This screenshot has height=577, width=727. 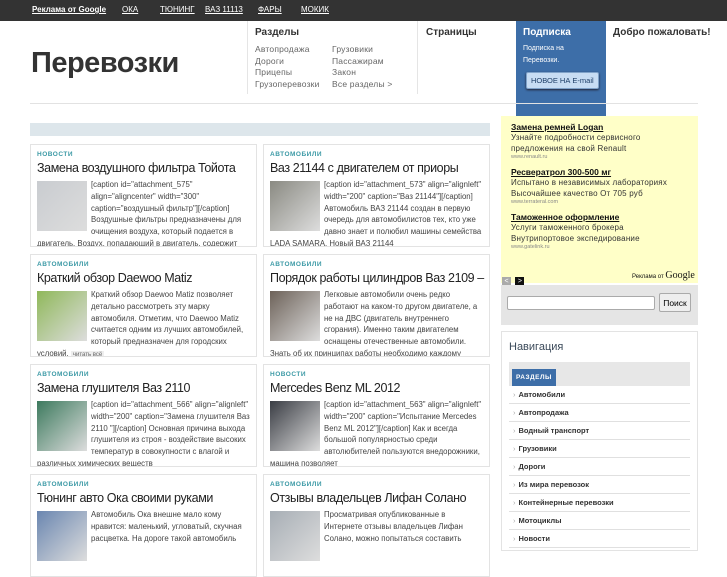 I want to click on top-link-mokik: МОКИК, so click(x=315, y=9).